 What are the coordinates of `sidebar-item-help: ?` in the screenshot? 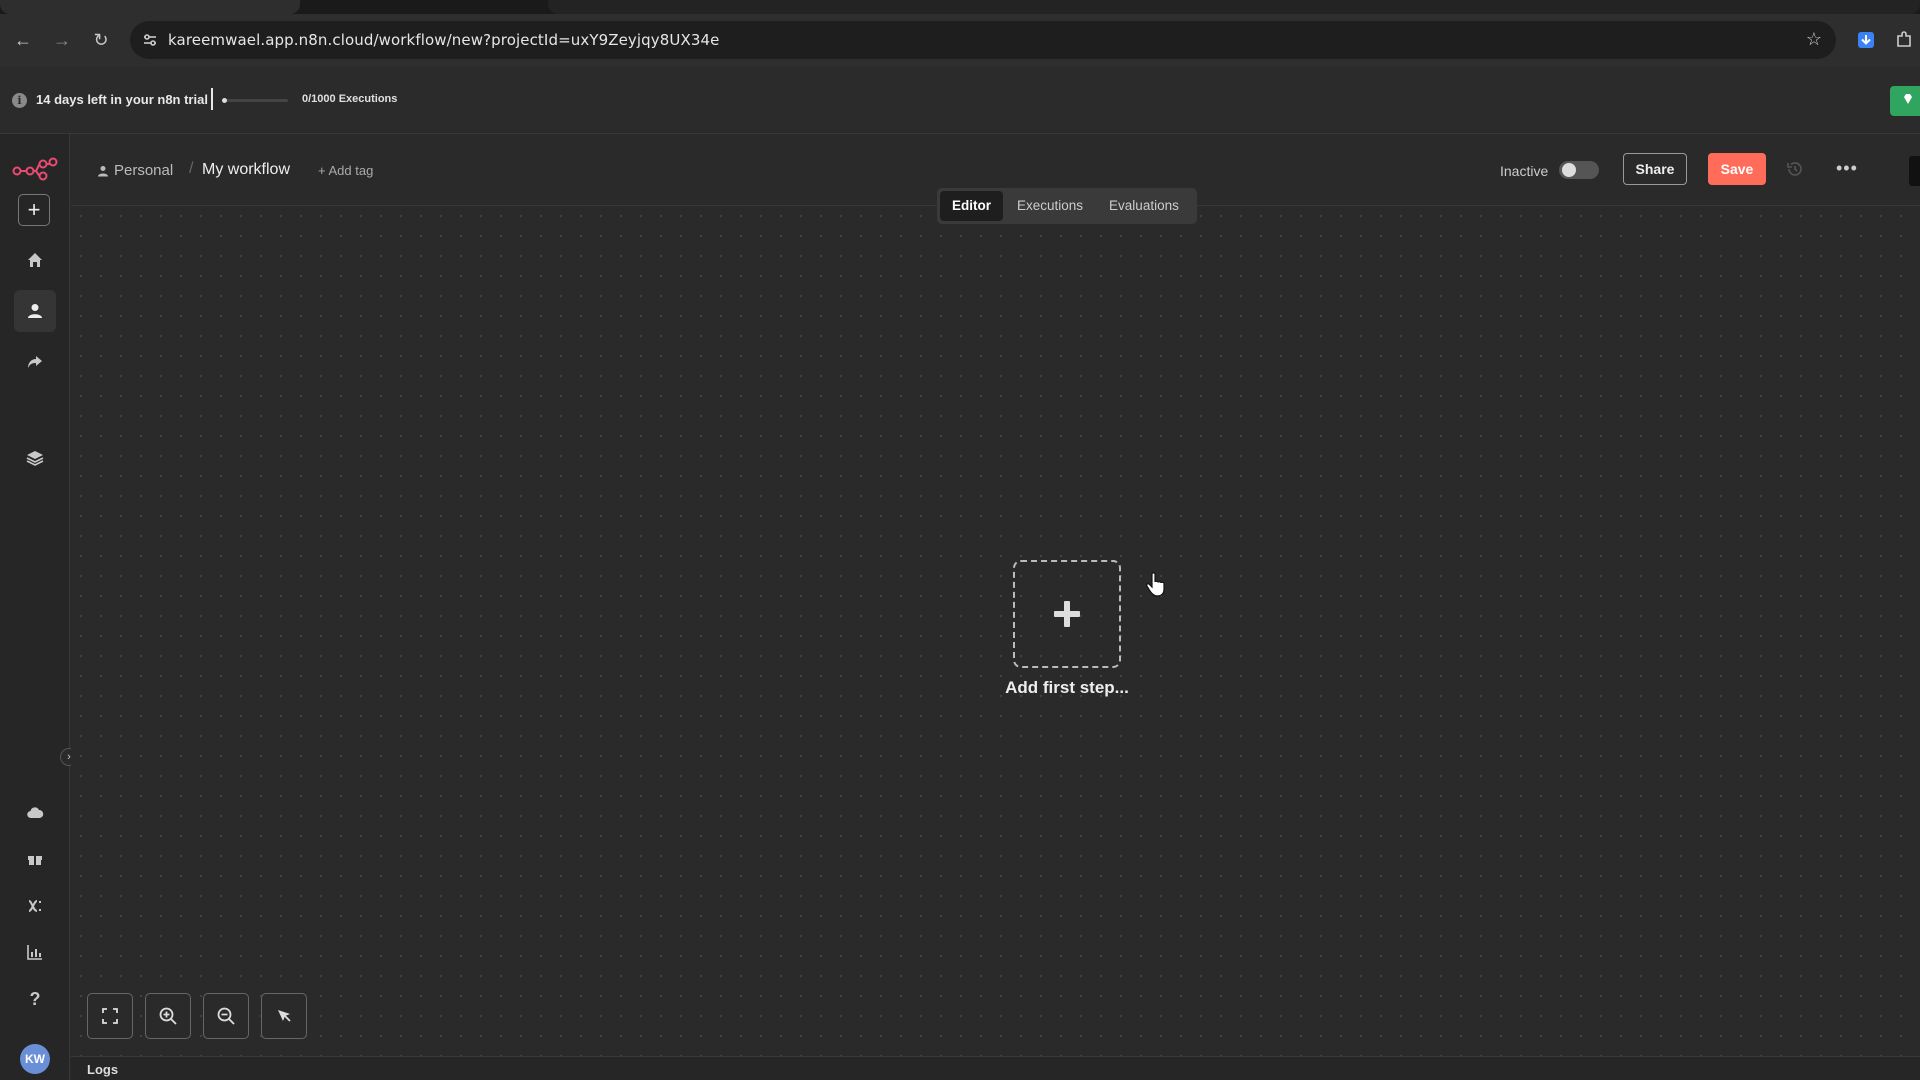 It's located at (35, 999).